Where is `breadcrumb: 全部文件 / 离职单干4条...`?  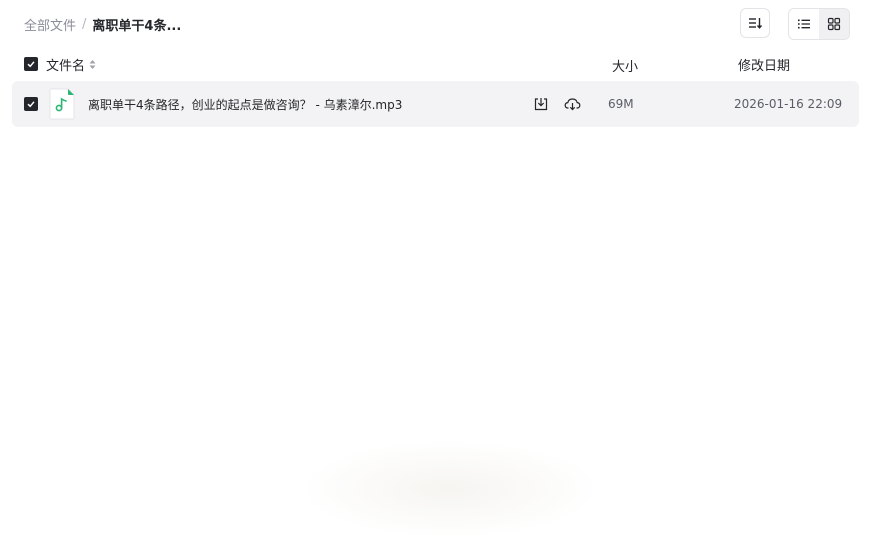 breadcrumb: 全部文件 / 离职单干4条... is located at coordinates (102, 24).